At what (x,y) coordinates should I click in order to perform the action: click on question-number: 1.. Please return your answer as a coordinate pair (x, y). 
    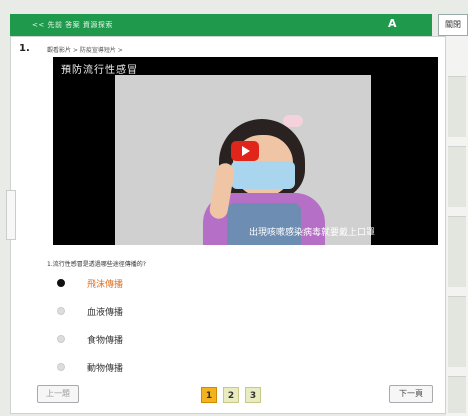
    Looking at the image, I should click on (24, 48).